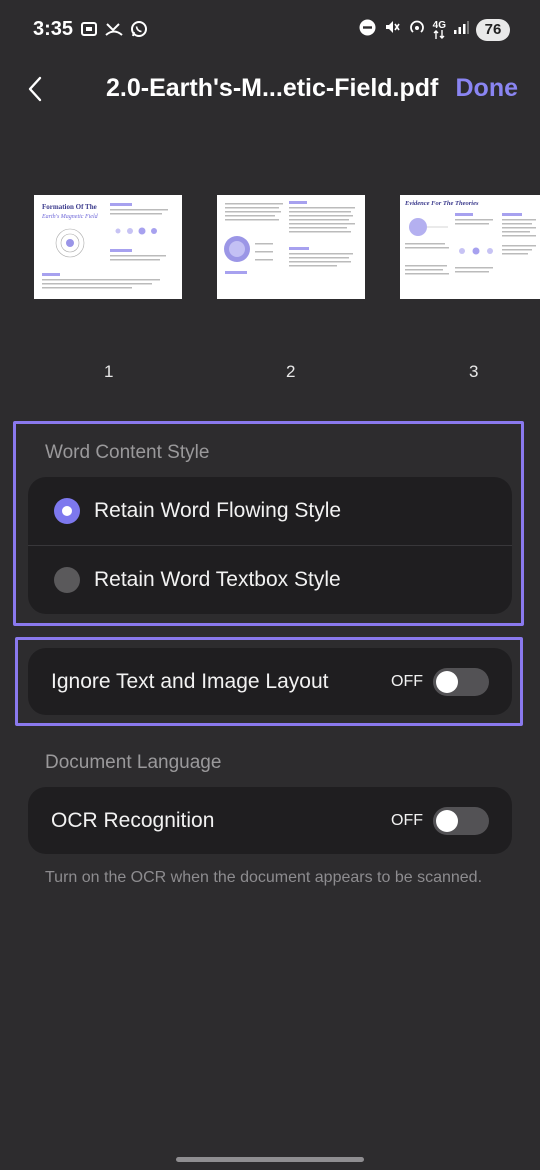 The width and height of the screenshot is (540, 1170). I want to click on done-button: Done, so click(487, 88).